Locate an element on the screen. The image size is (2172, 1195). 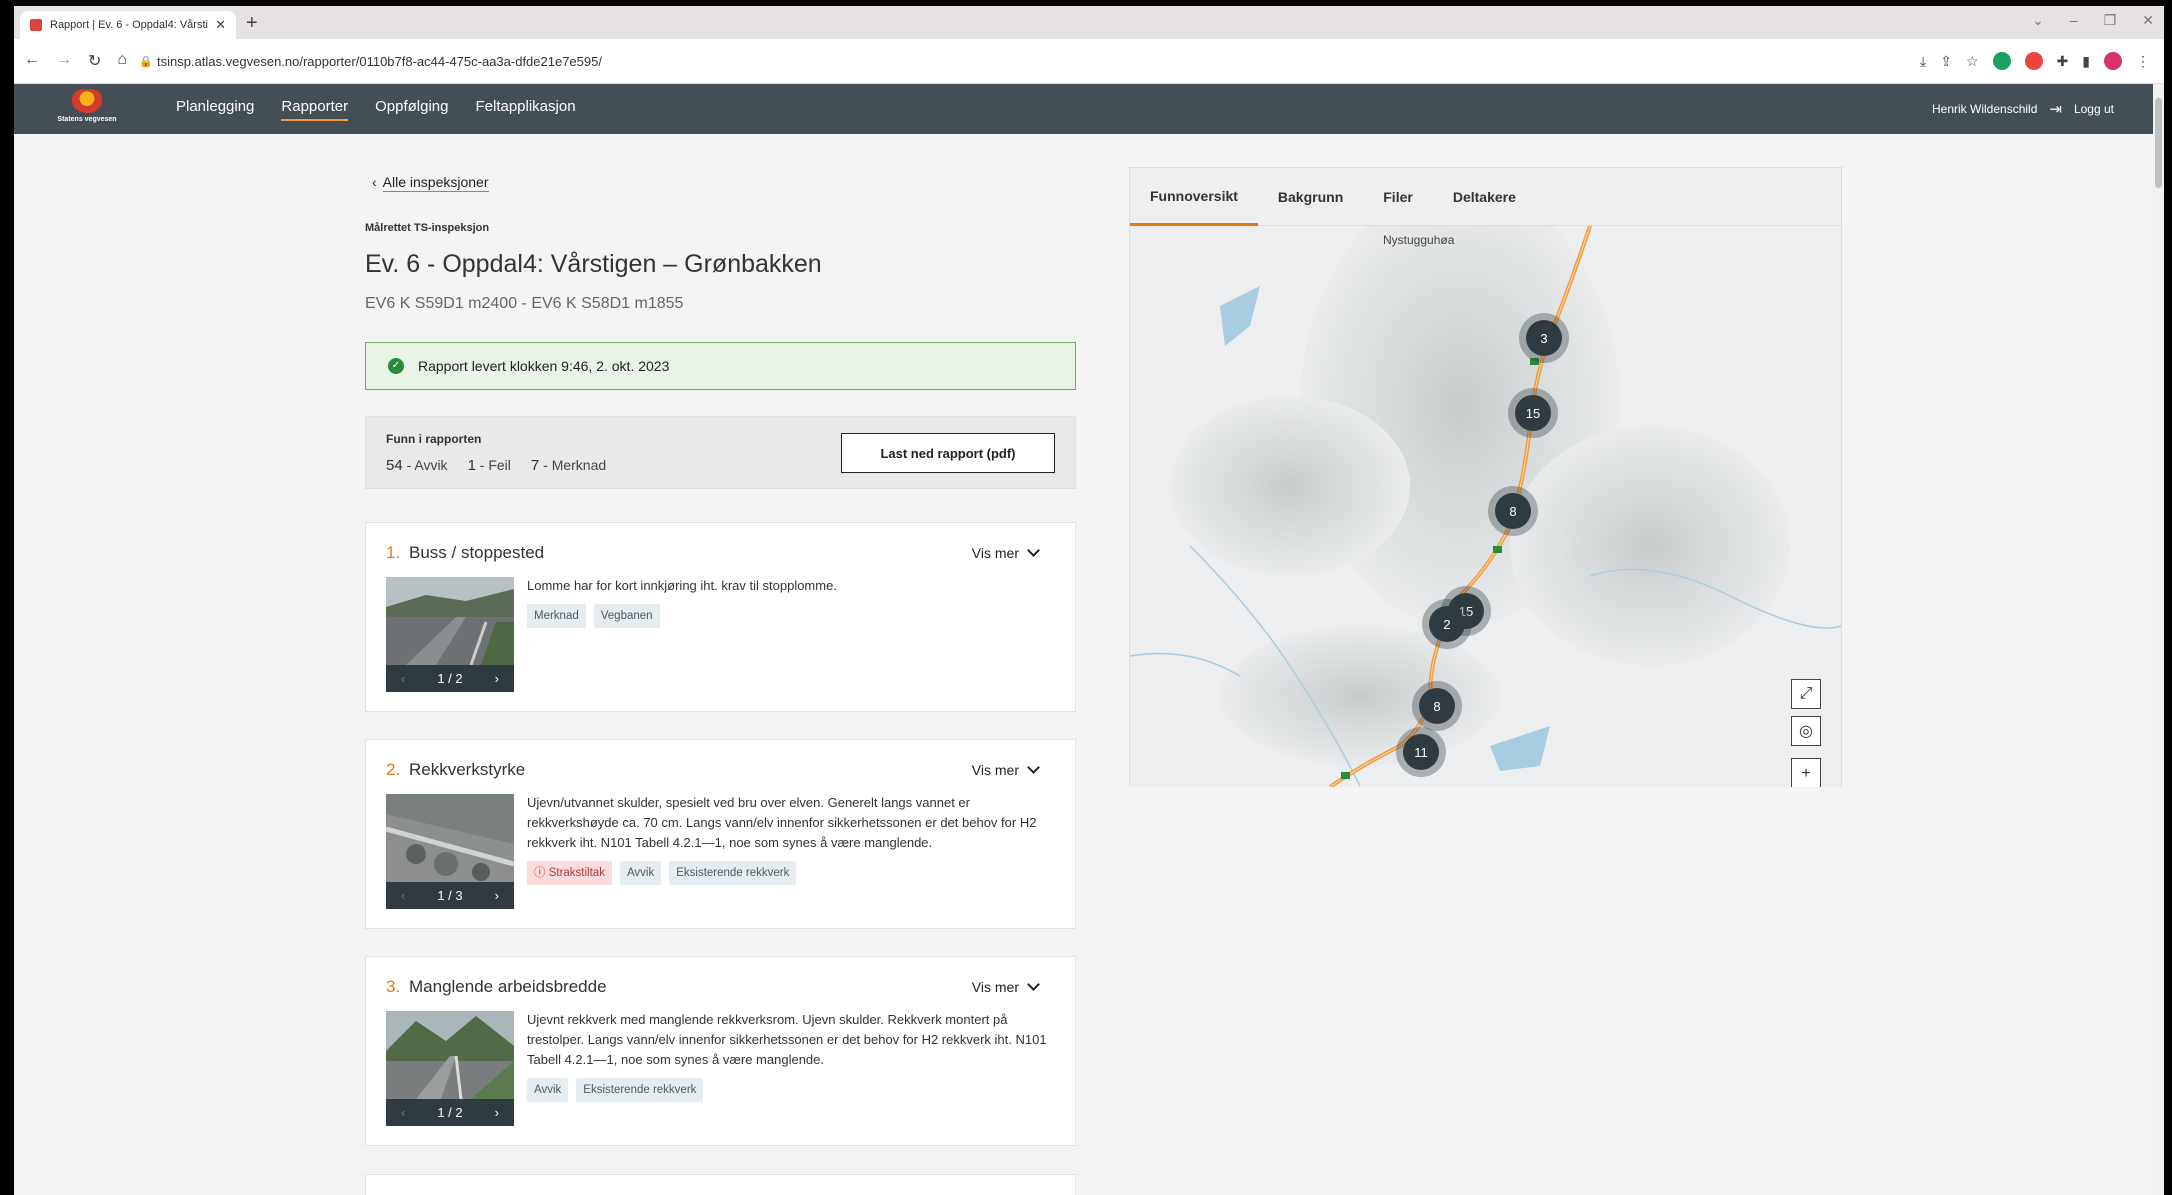
cluster-marker: 15 is located at coordinates (1533, 413).